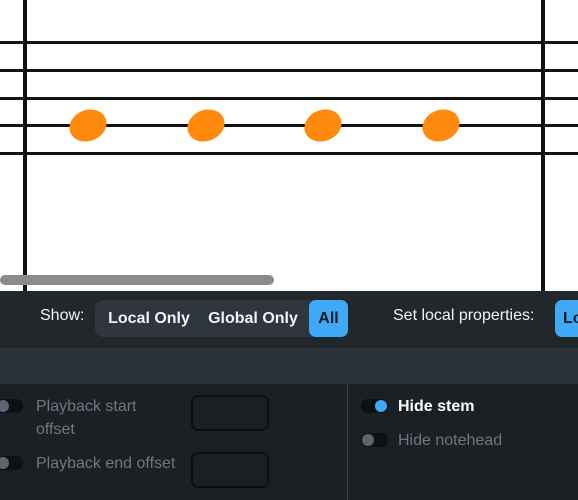  What do you see at coordinates (86, 418) in the screenshot?
I see `playback-start-offset-label: Playback start offset` at bounding box center [86, 418].